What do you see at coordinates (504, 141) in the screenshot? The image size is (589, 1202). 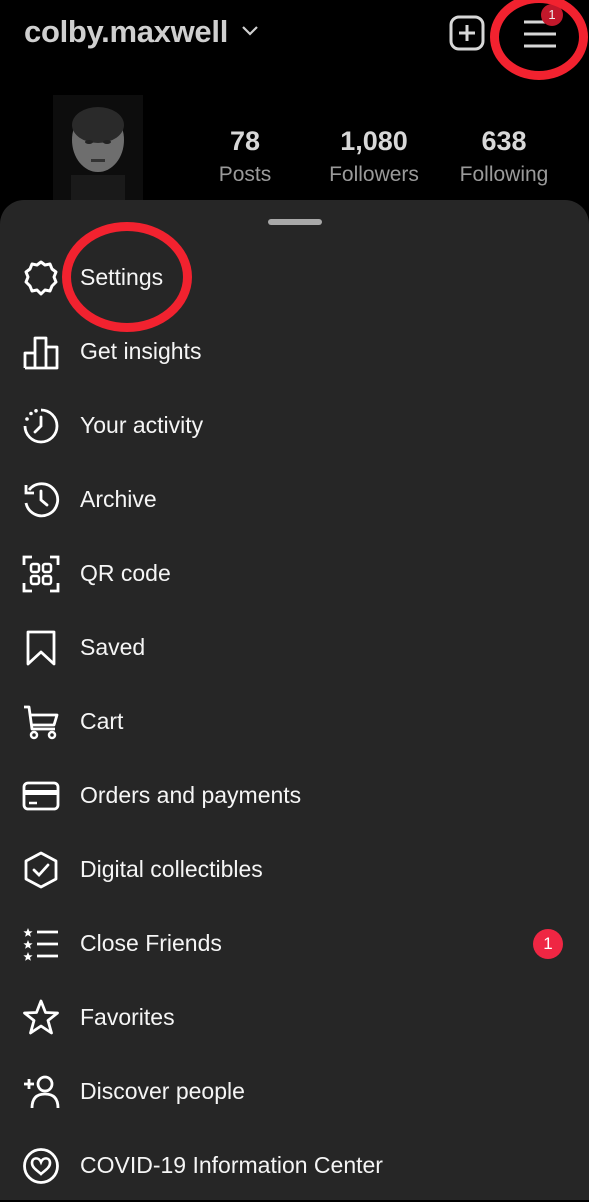 I see `following-count: 638` at bounding box center [504, 141].